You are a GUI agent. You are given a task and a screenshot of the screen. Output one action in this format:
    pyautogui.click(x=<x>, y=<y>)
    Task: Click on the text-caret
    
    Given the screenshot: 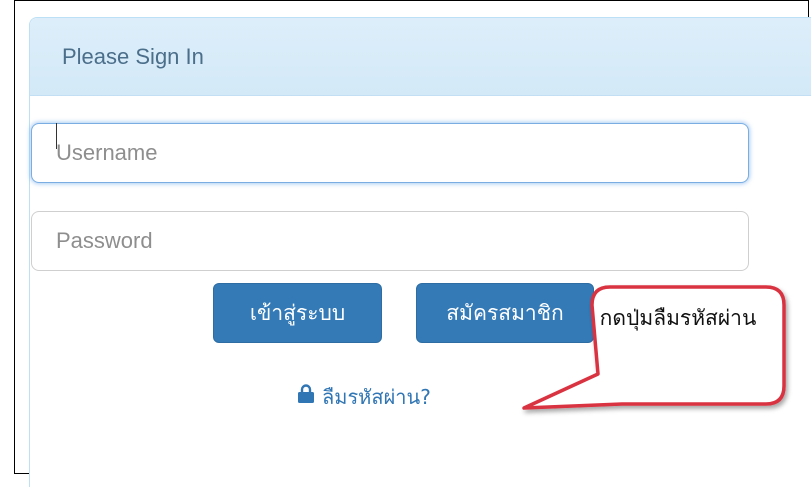 What is the action you would take?
    pyautogui.click(x=56, y=136)
    